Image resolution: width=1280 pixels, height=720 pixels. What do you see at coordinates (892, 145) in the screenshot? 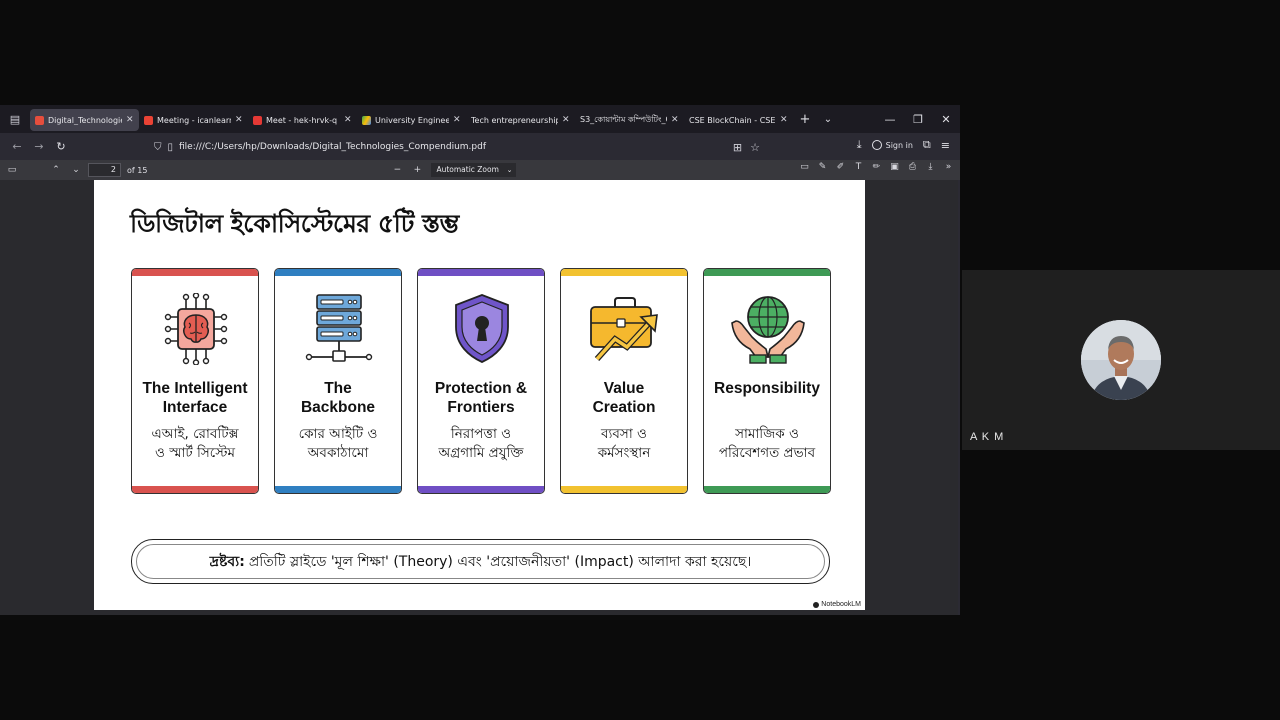
I see `sign-in-button: Sign in` at bounding box center [892, 145].